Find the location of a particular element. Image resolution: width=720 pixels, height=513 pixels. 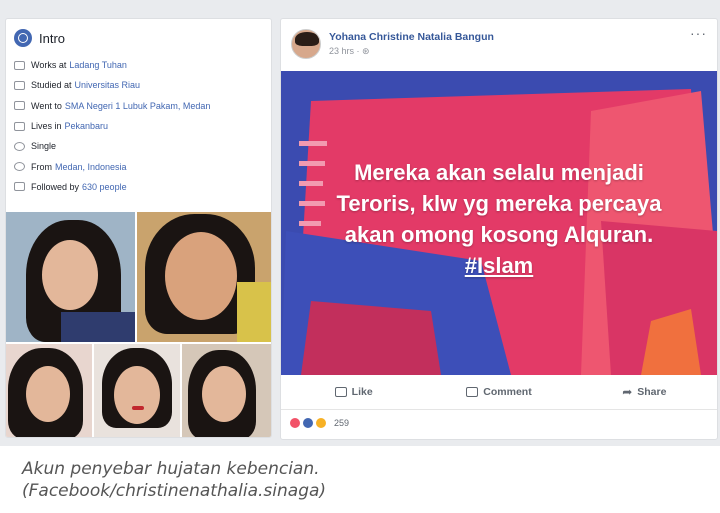

briefcase-icon is located at coordinates (19, 65).